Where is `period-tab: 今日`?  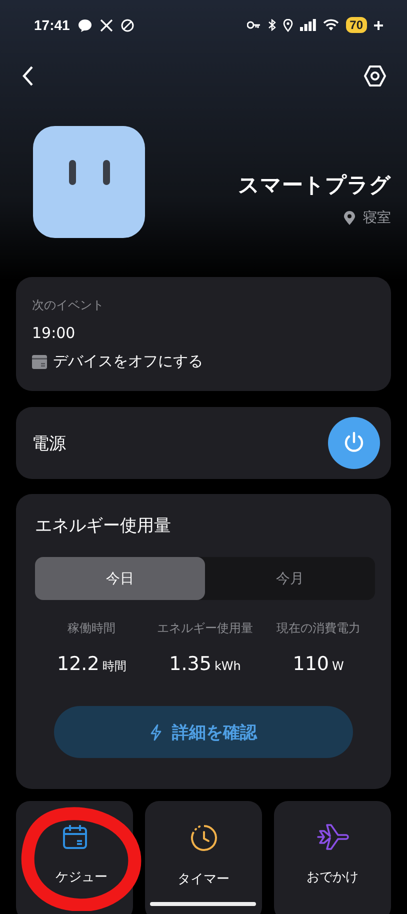
period-tab: 今日 is located at coordinates (120, 578).